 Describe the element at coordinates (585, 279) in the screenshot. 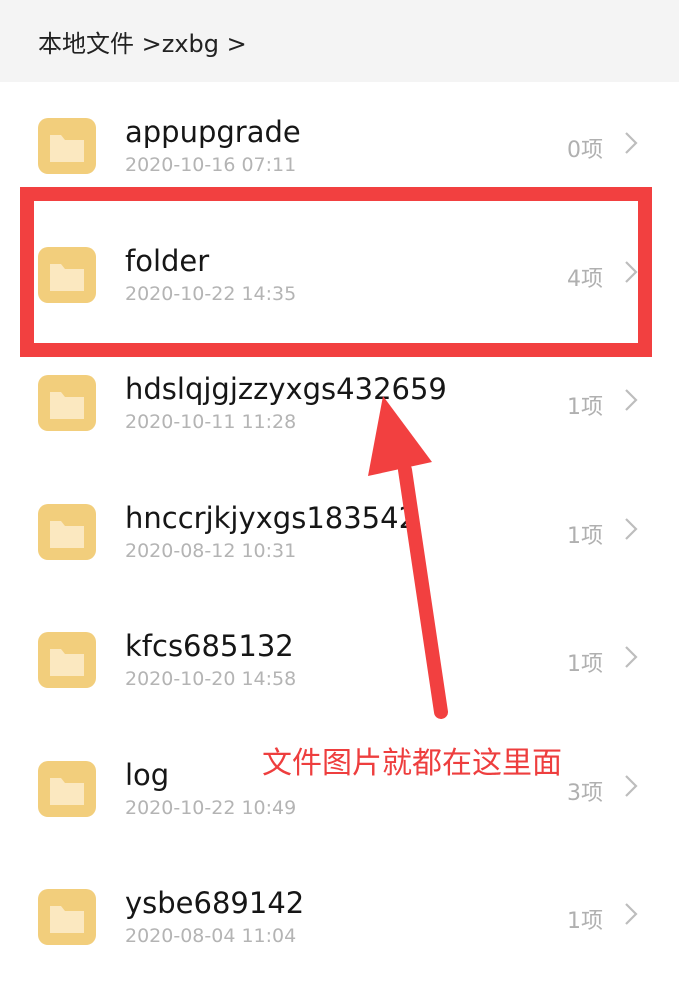

I see `item-count: 4项` at that location.